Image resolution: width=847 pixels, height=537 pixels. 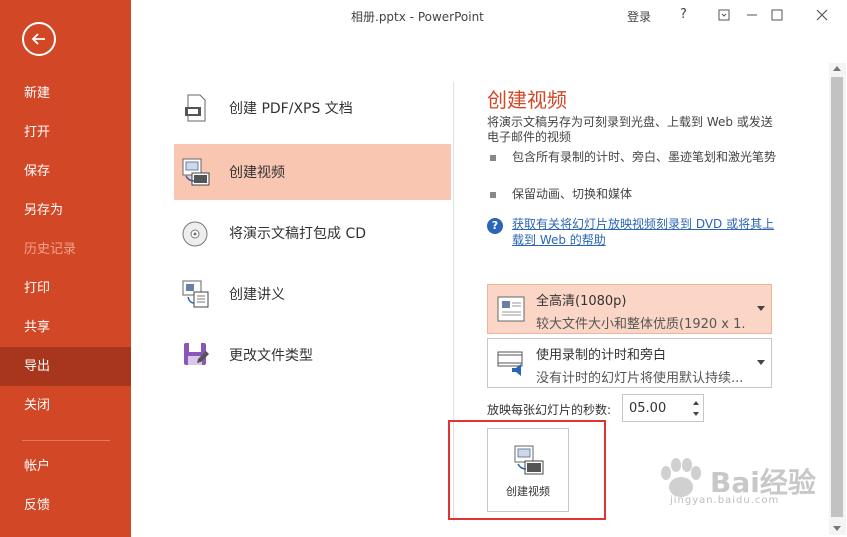 I want to click on cd-icon, so click(x=195, y=234).